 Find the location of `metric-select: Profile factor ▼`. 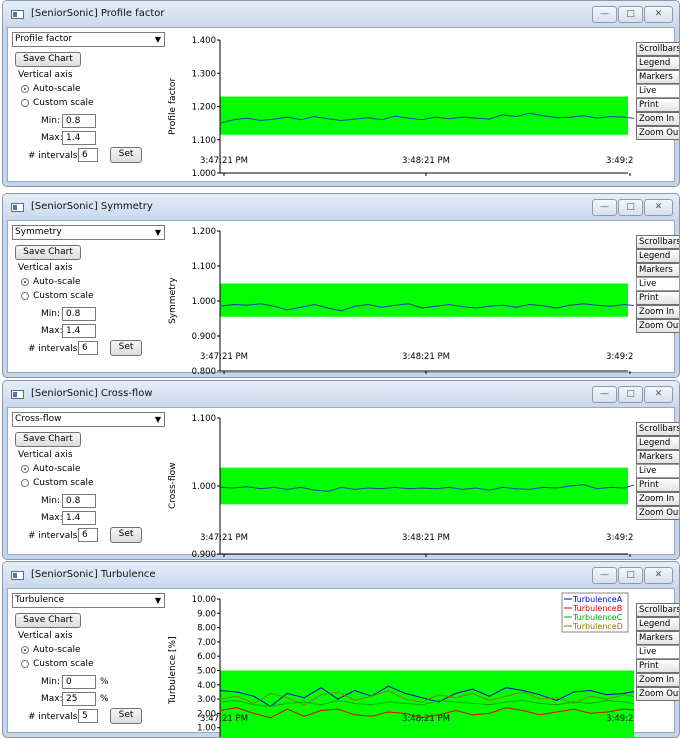

metric-select: Profile factor ▼ is located at coordinates (88, 39).